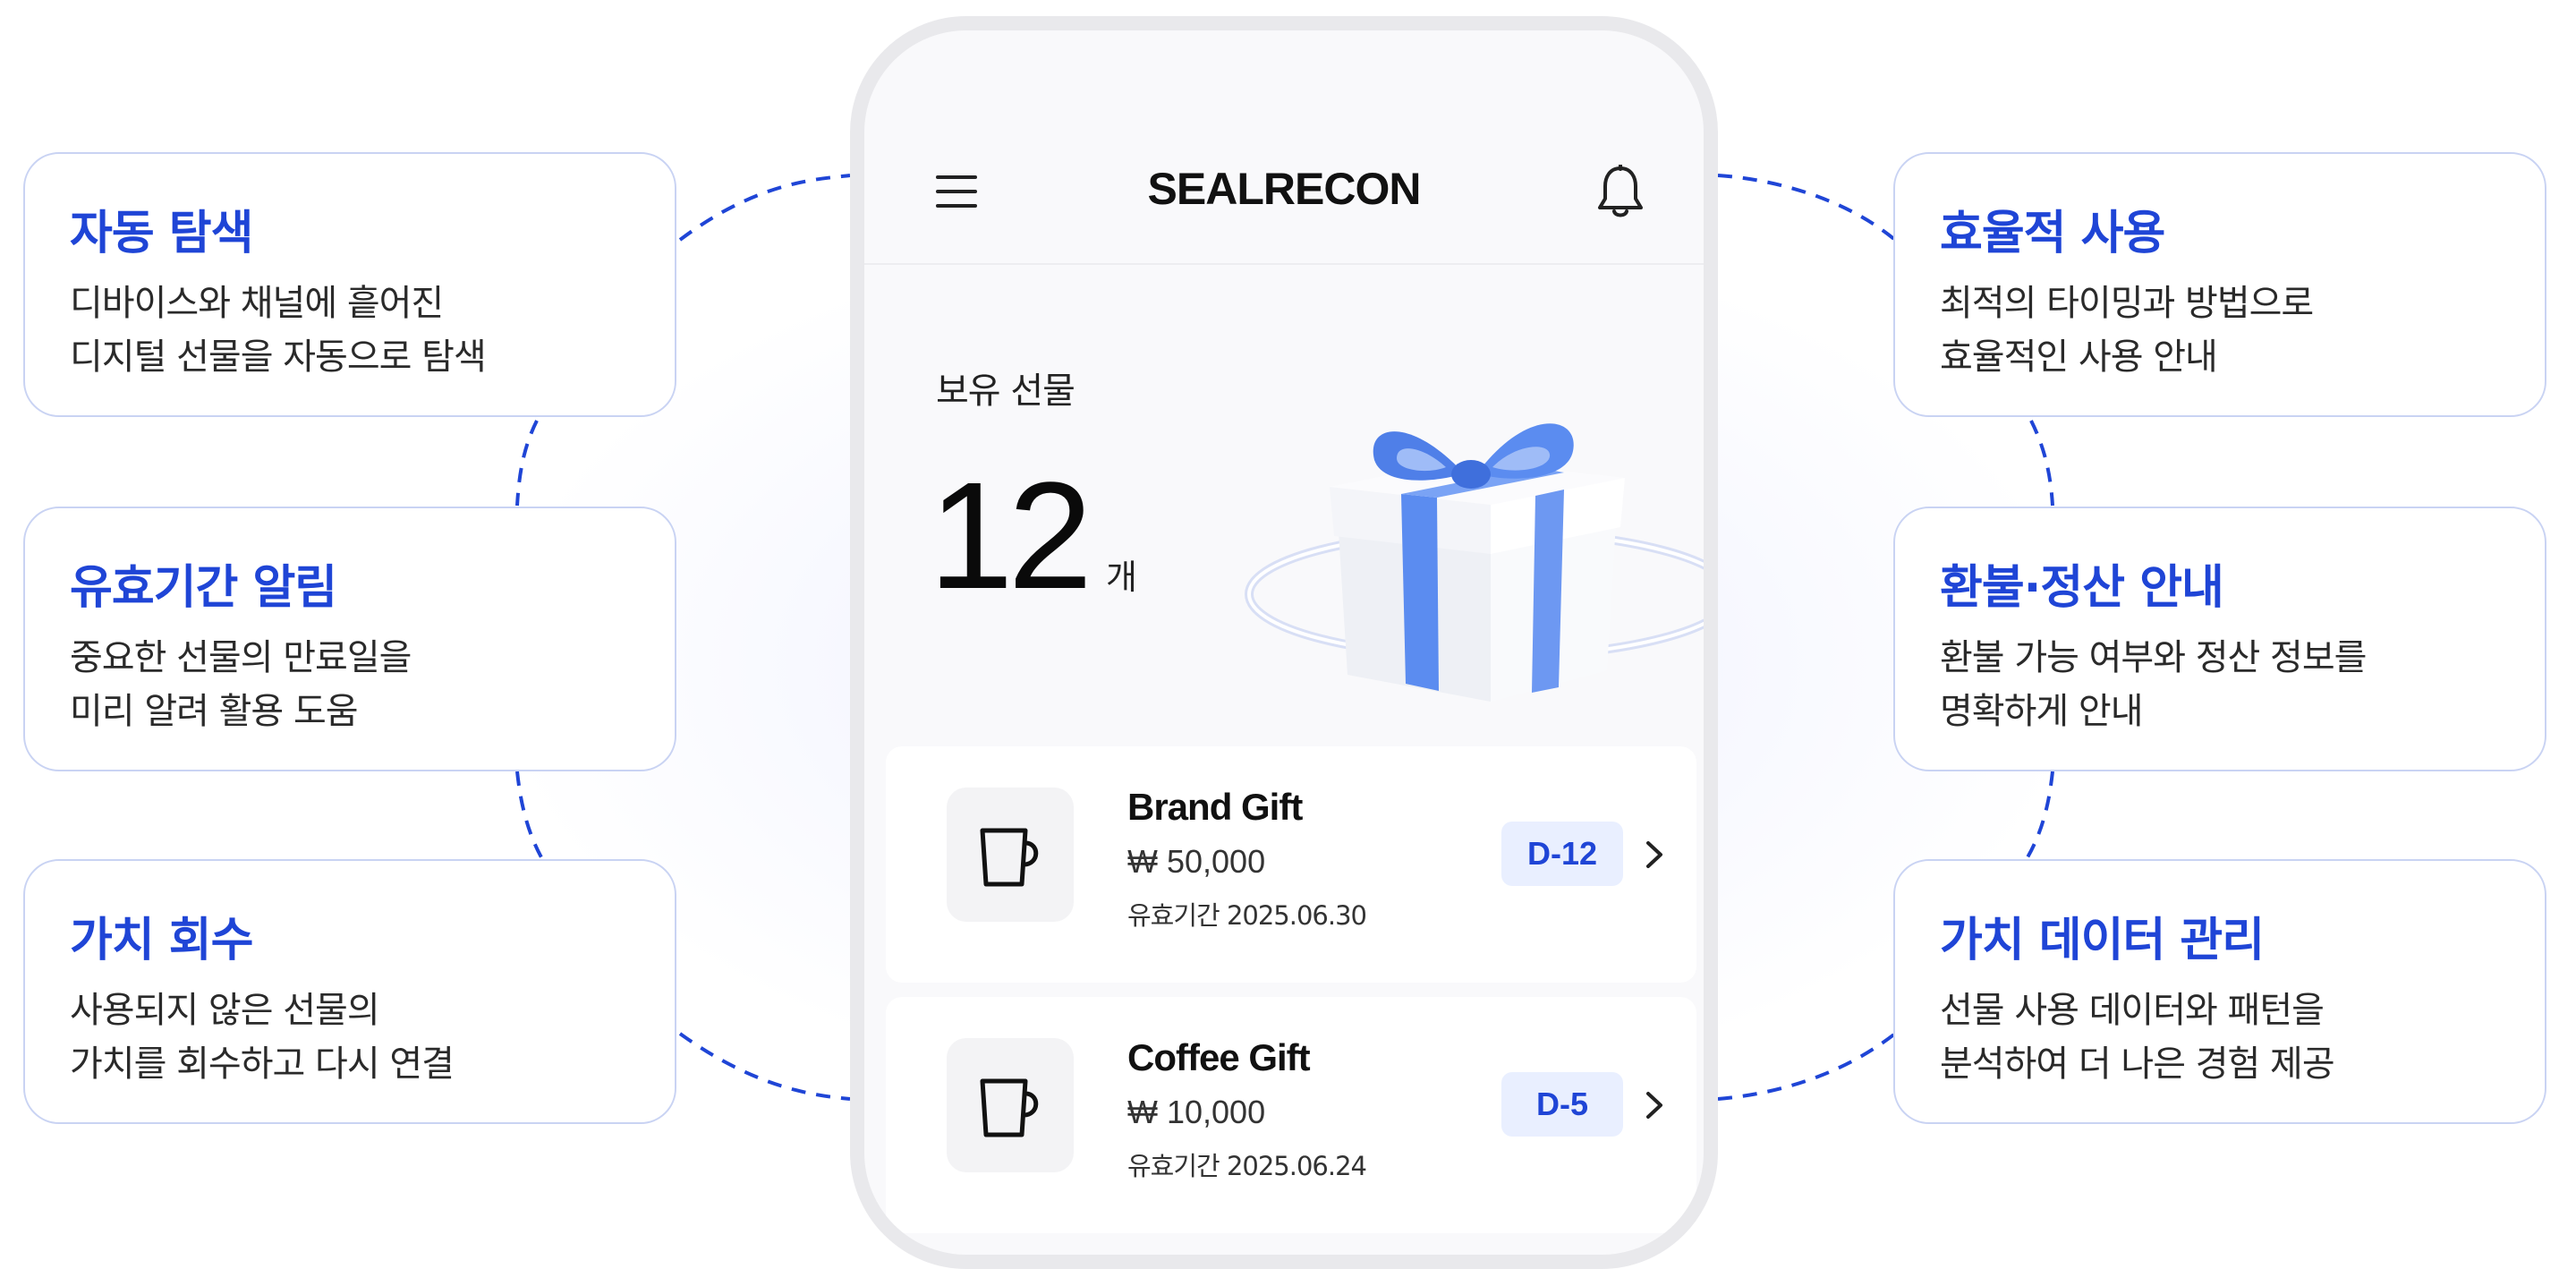 The image size is (2576, 1269). What do you see at coordinates (2127, 303) in the screenshot?
I see `feature-desc-line: 최적의 타이밍과 방법으로` at bounding box center [2127, 303].